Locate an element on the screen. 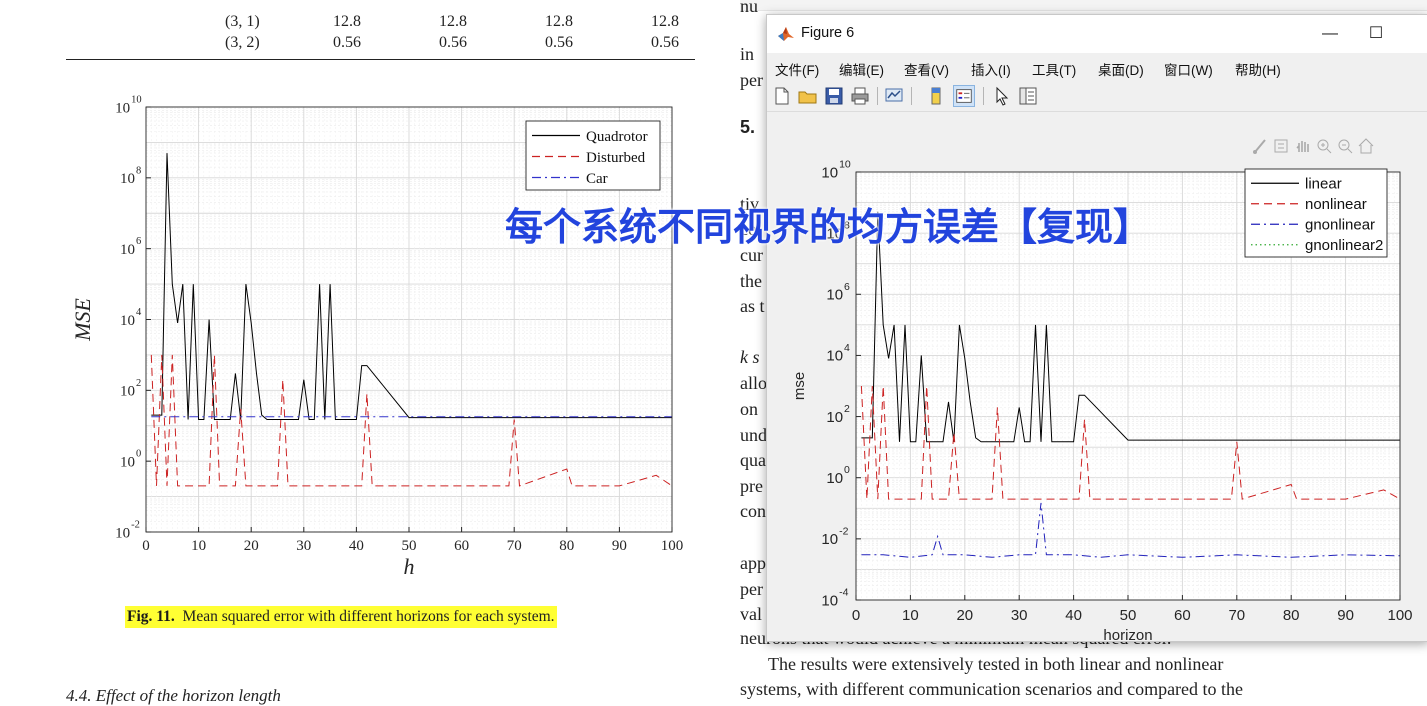  text-fragment: allo is located at coordinates (753, 383).